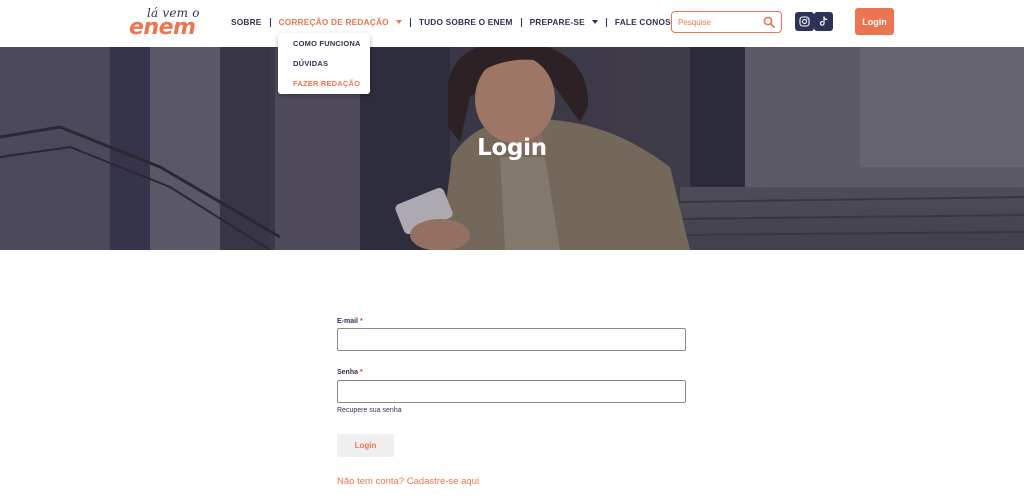  I want to click on logo: lá vem o enem, so click(167, 23).